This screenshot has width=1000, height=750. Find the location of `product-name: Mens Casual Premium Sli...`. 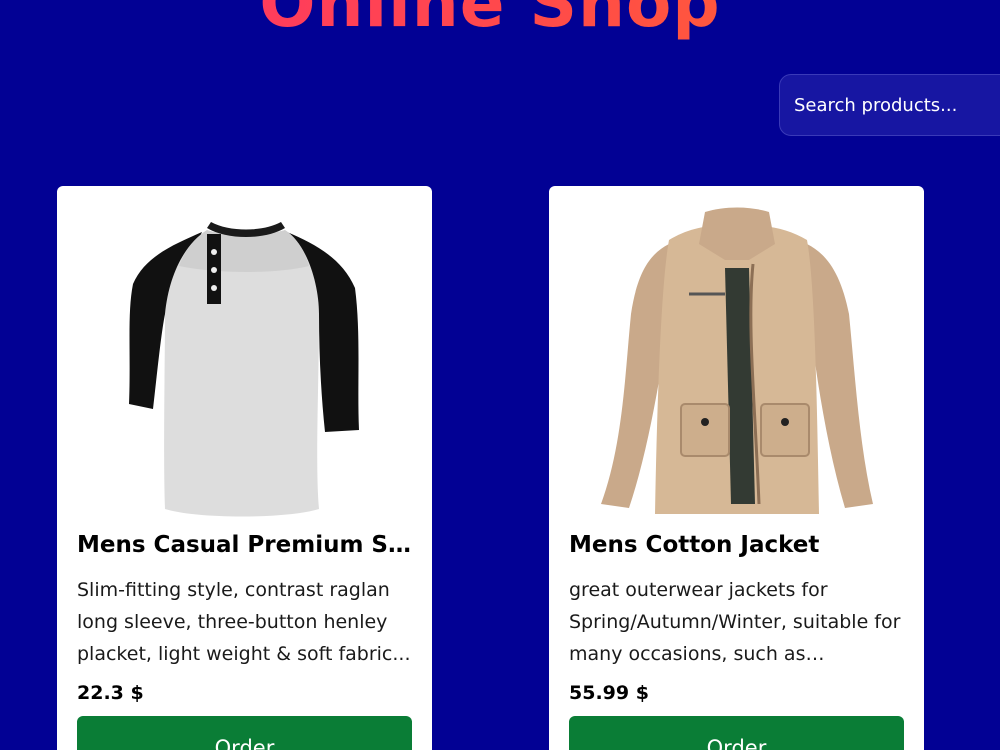

product-name: Mens Casual Premium Sli... is located at coordinates (244, 545).